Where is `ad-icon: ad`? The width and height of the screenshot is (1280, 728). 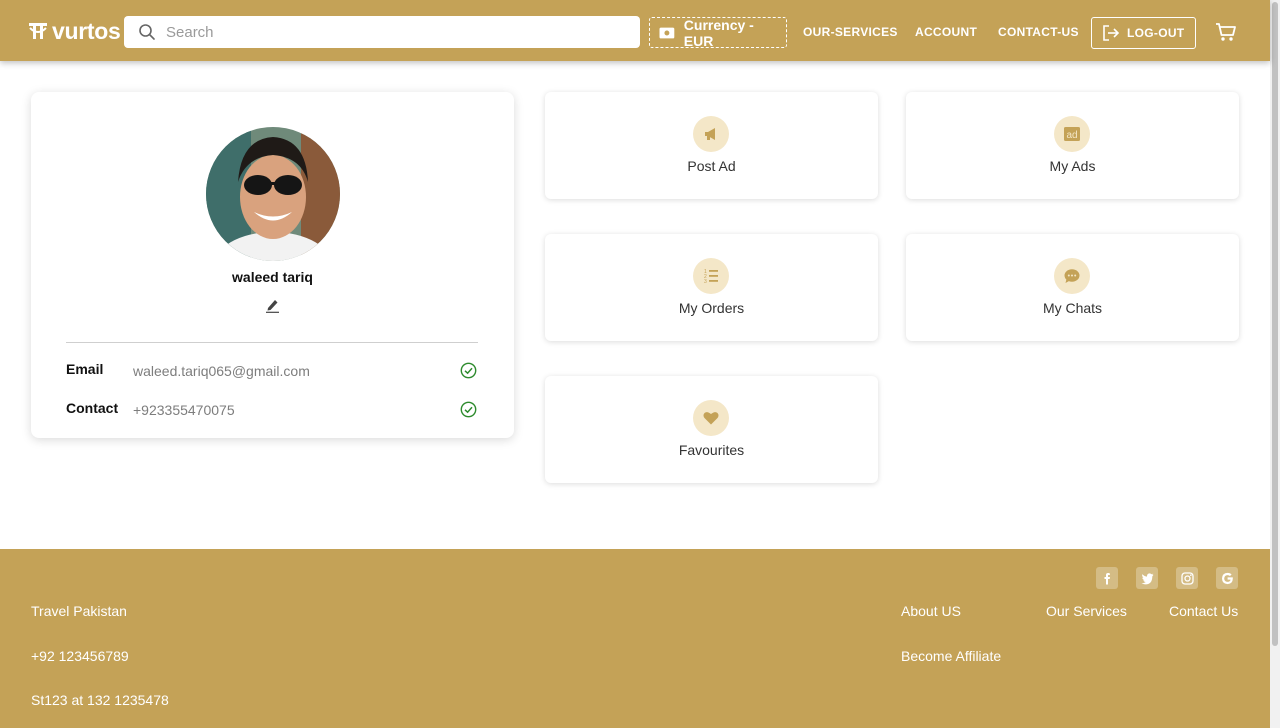 ad-icon: ad is located at coordinates (1072, 134).